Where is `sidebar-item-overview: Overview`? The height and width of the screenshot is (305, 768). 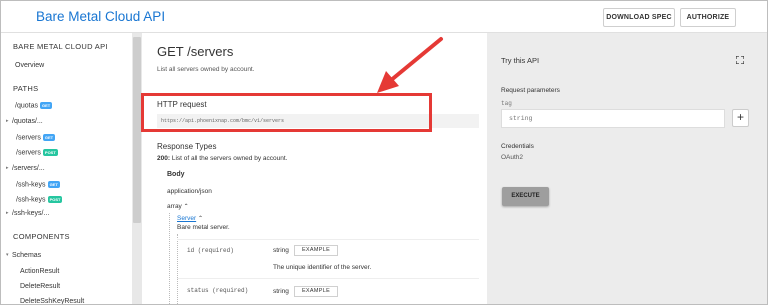
sidebar-item-overview: Overview is located at coordinates (29, 65).